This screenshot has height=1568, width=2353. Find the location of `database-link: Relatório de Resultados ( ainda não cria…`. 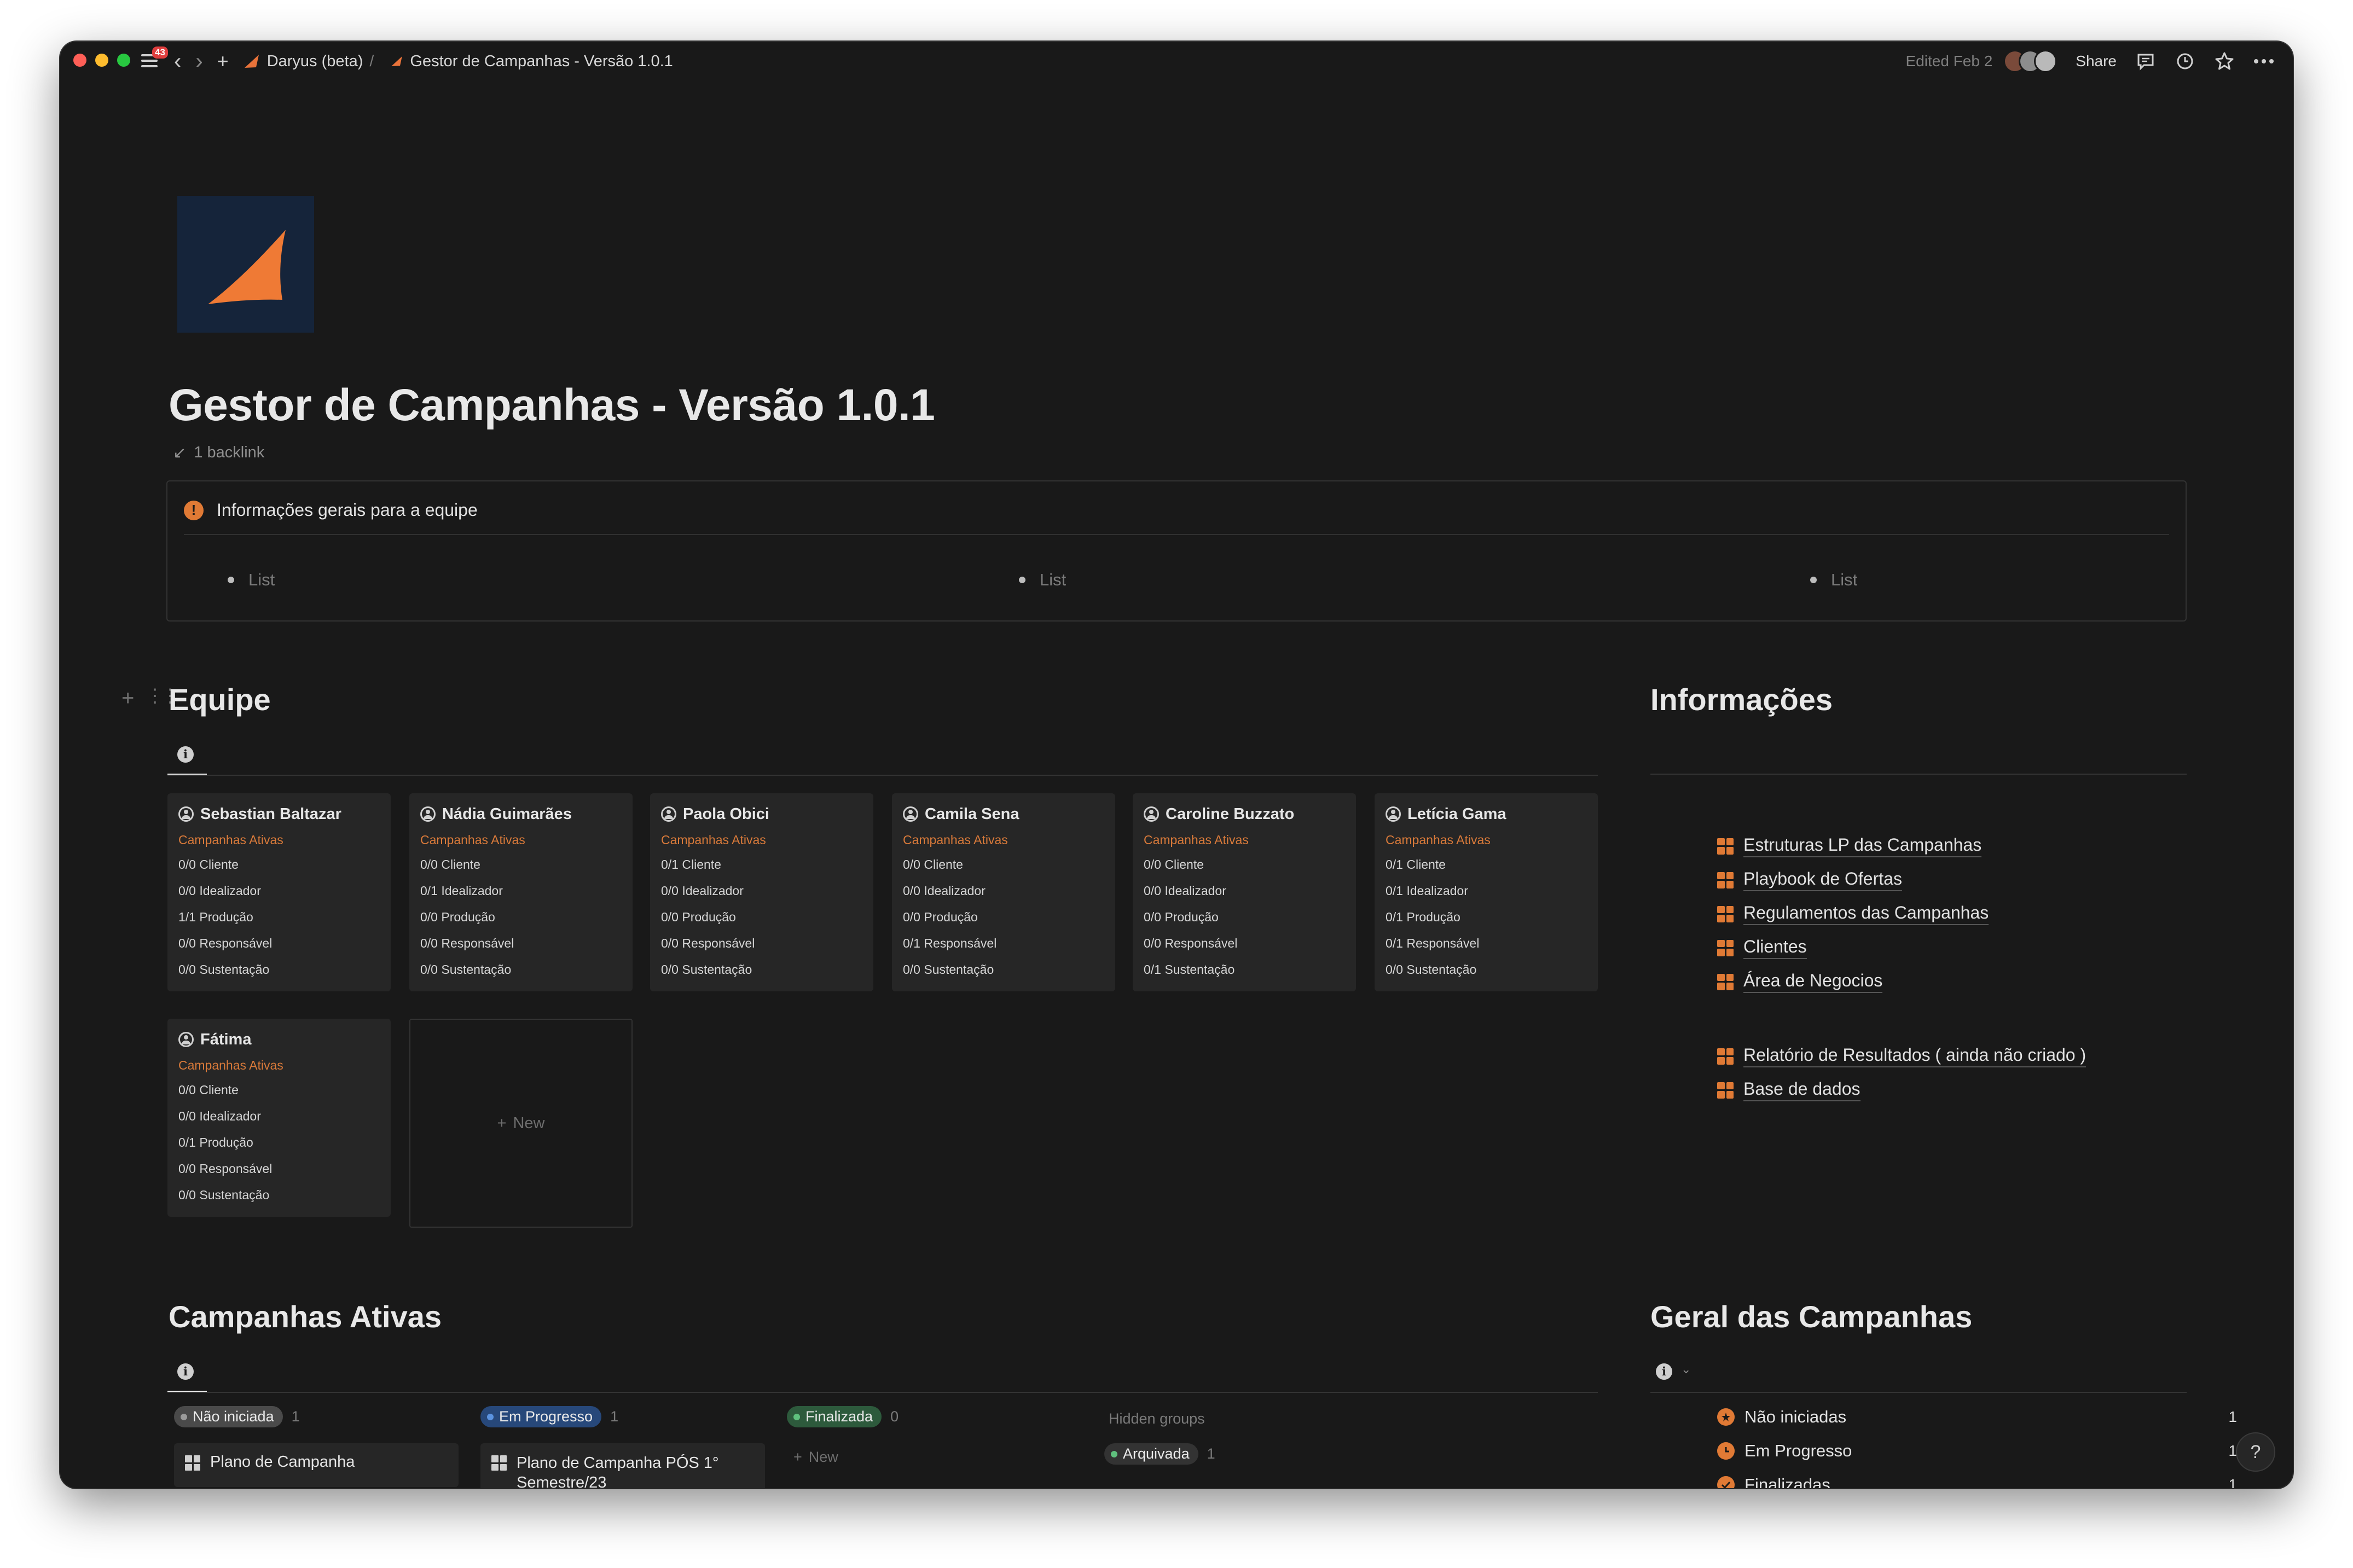

database-link: Relatório de Resultados ( ainda não cria… is located at coordinates (1902, 1056).